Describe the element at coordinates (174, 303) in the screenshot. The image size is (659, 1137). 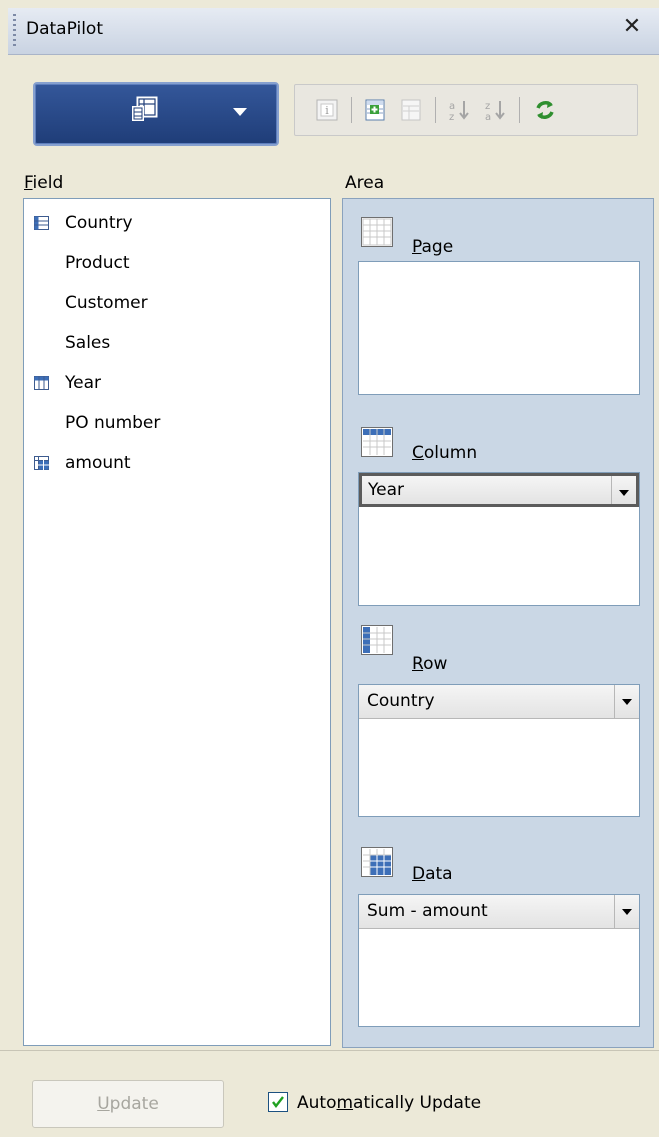
I see `list-item: Customer` at that location.